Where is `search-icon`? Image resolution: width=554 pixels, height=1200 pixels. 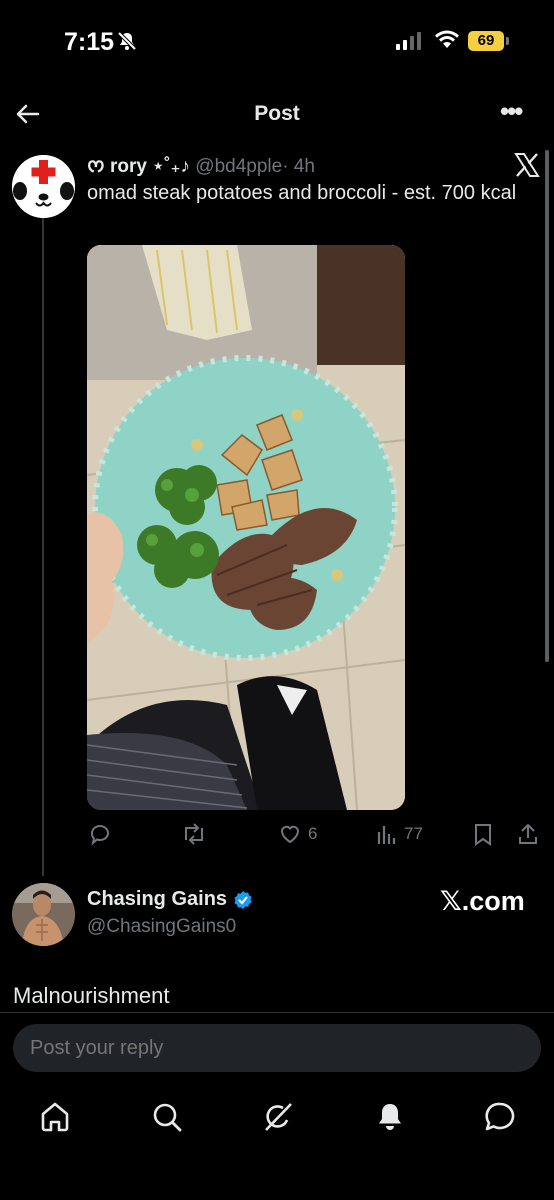 search-icon is located at coordinates (167, 1117).